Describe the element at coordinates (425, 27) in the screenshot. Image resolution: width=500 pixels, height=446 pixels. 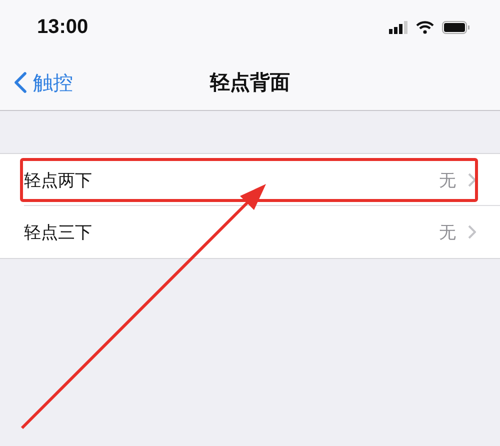
I see `wifi-icon` at that location.